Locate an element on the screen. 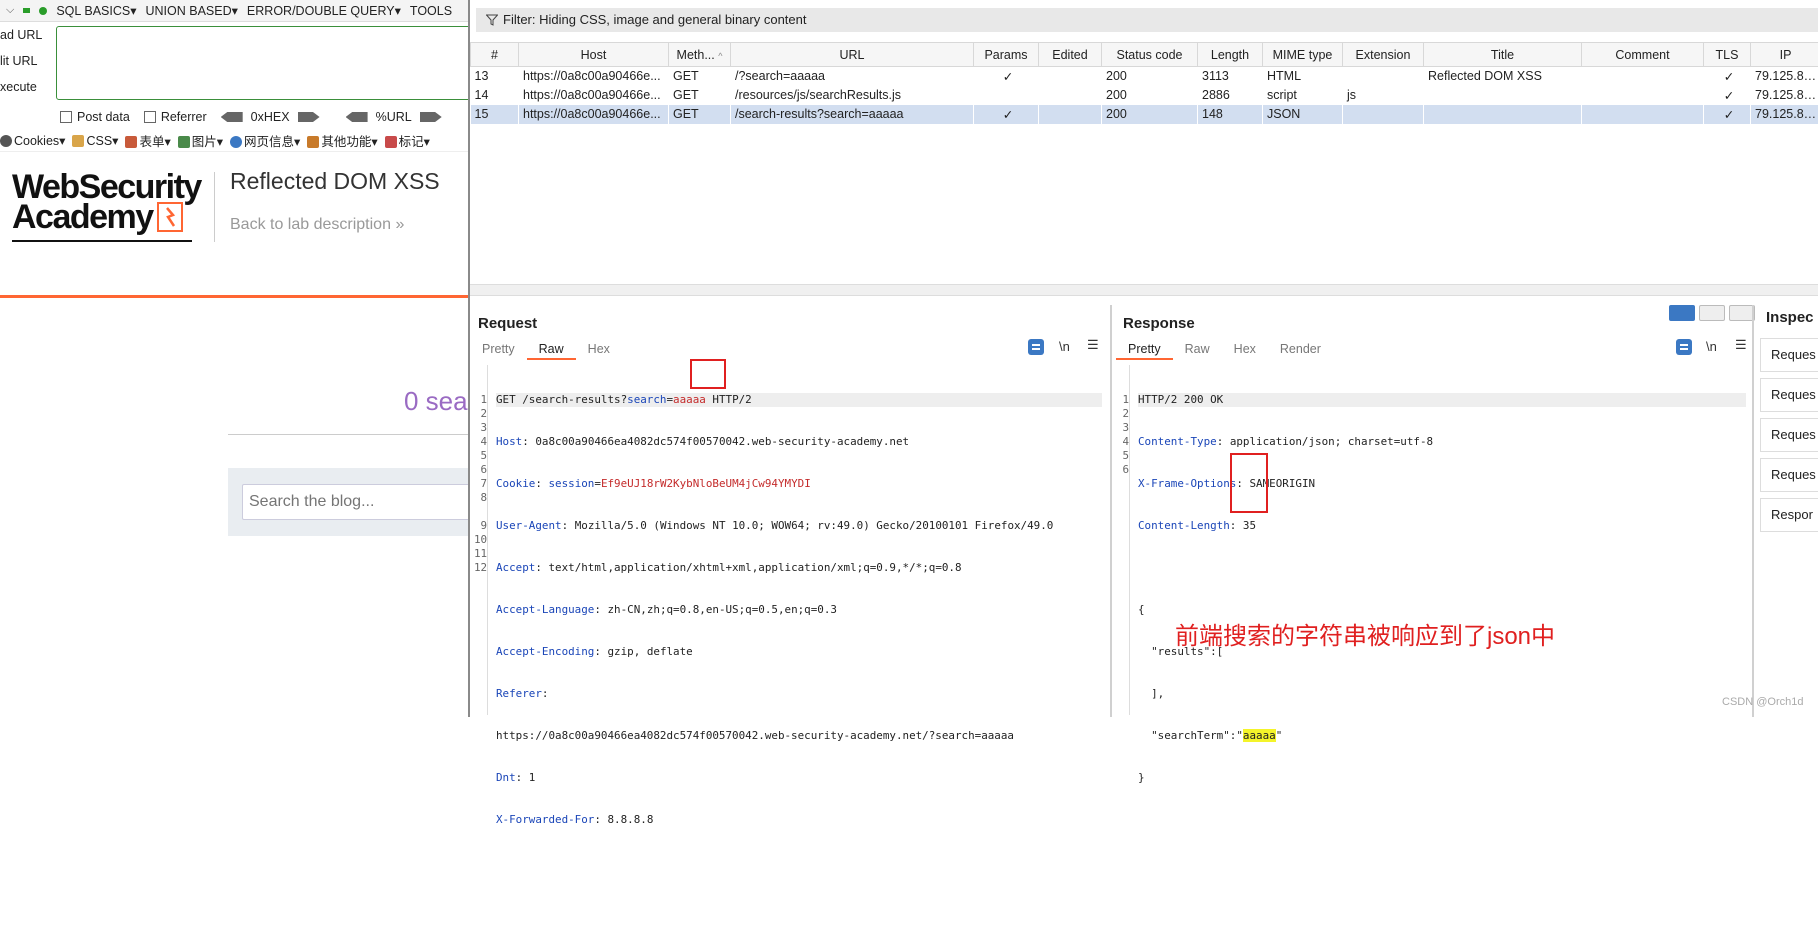  col-params: Params is located at coordinates (1006, 55).